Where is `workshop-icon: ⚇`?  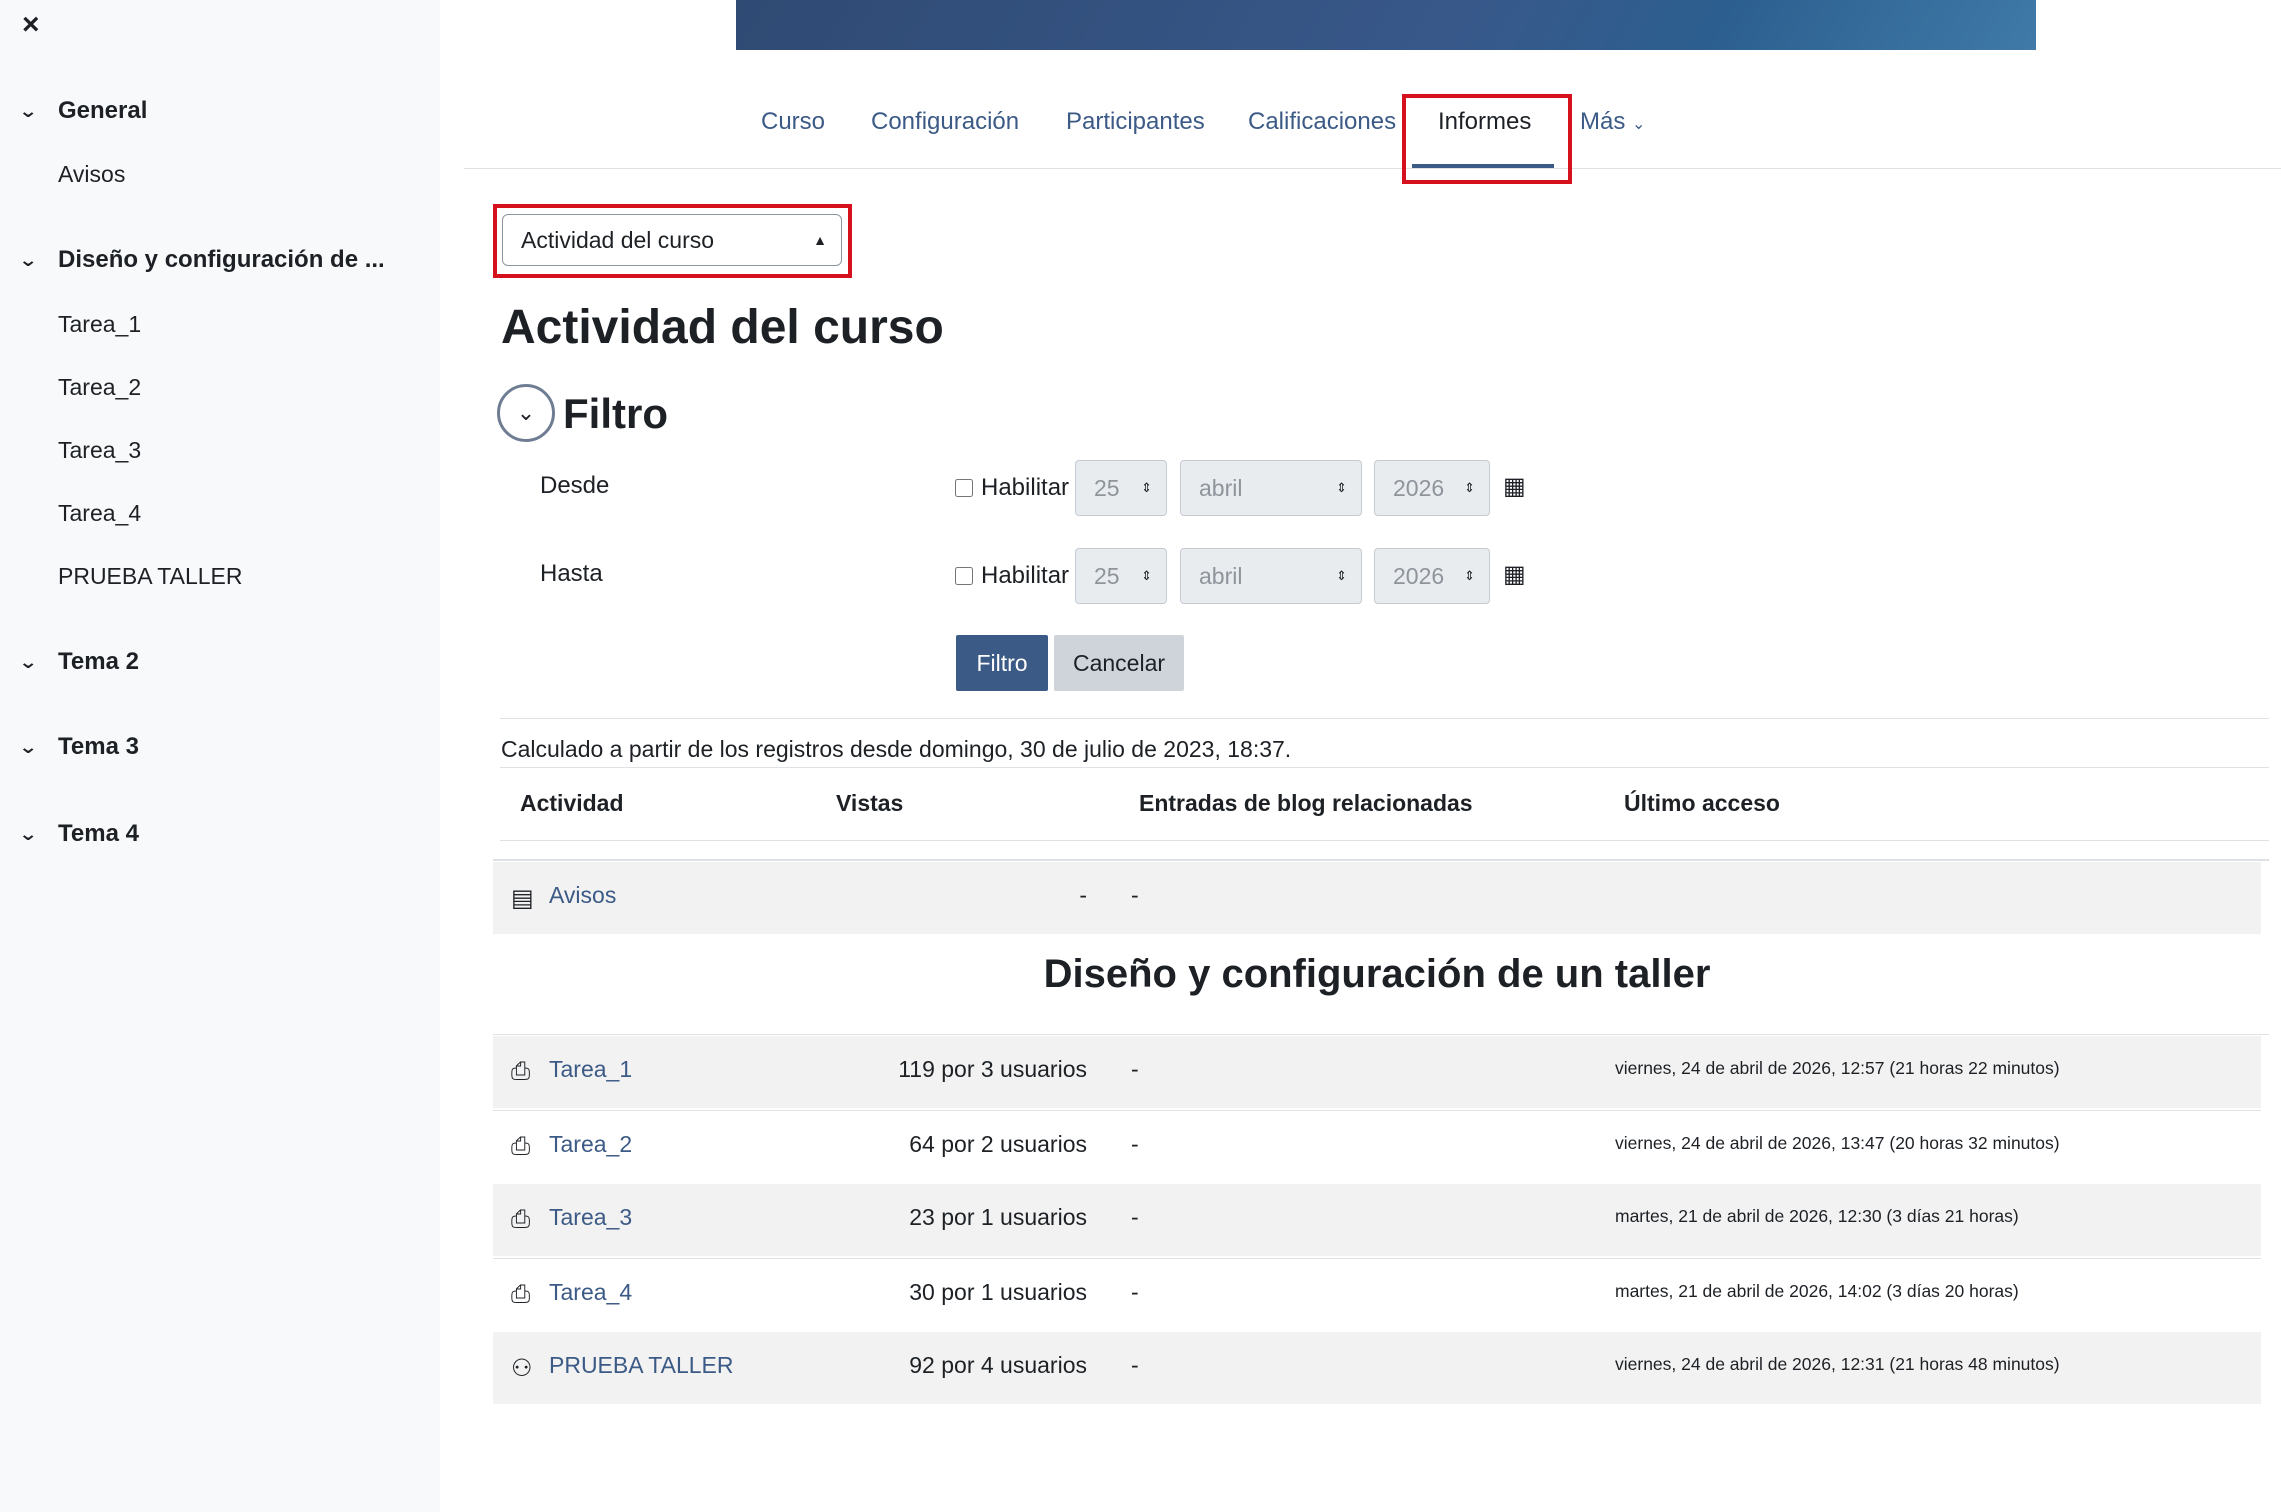 workshop-icon: ⚇ is located at coordinates (522, 1368).